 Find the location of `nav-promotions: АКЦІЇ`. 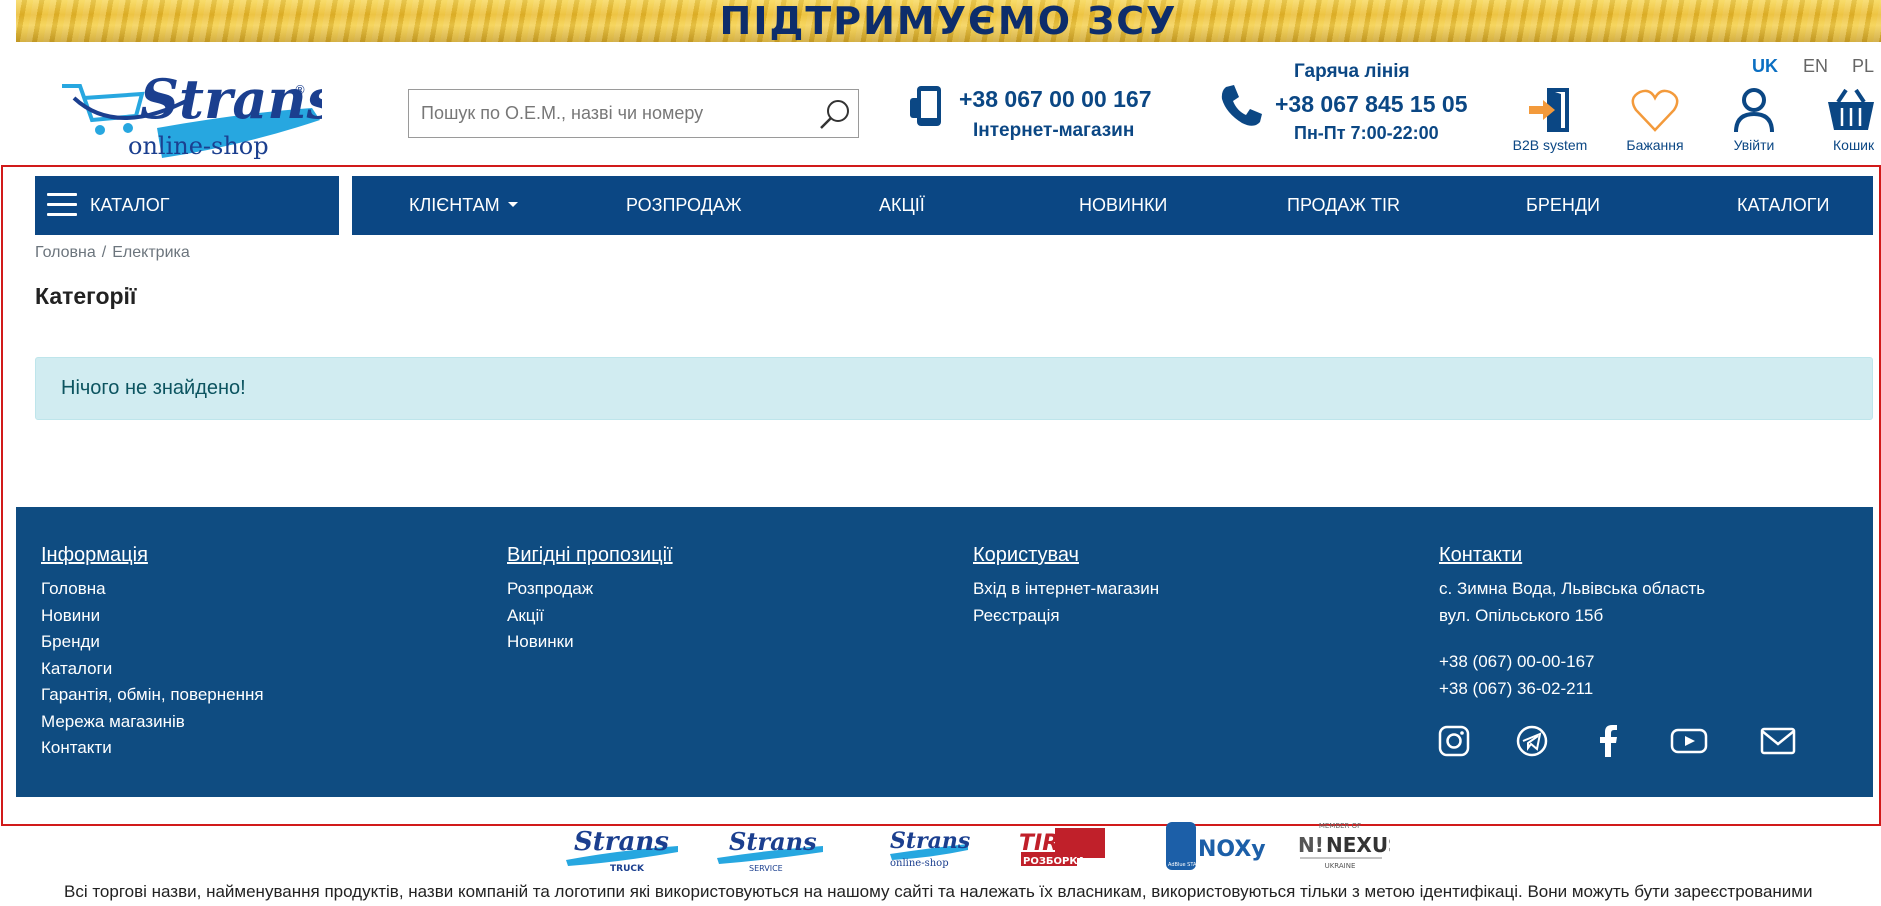

nav-promotions: АКЦІЇ is located at coordinates (902, 205).